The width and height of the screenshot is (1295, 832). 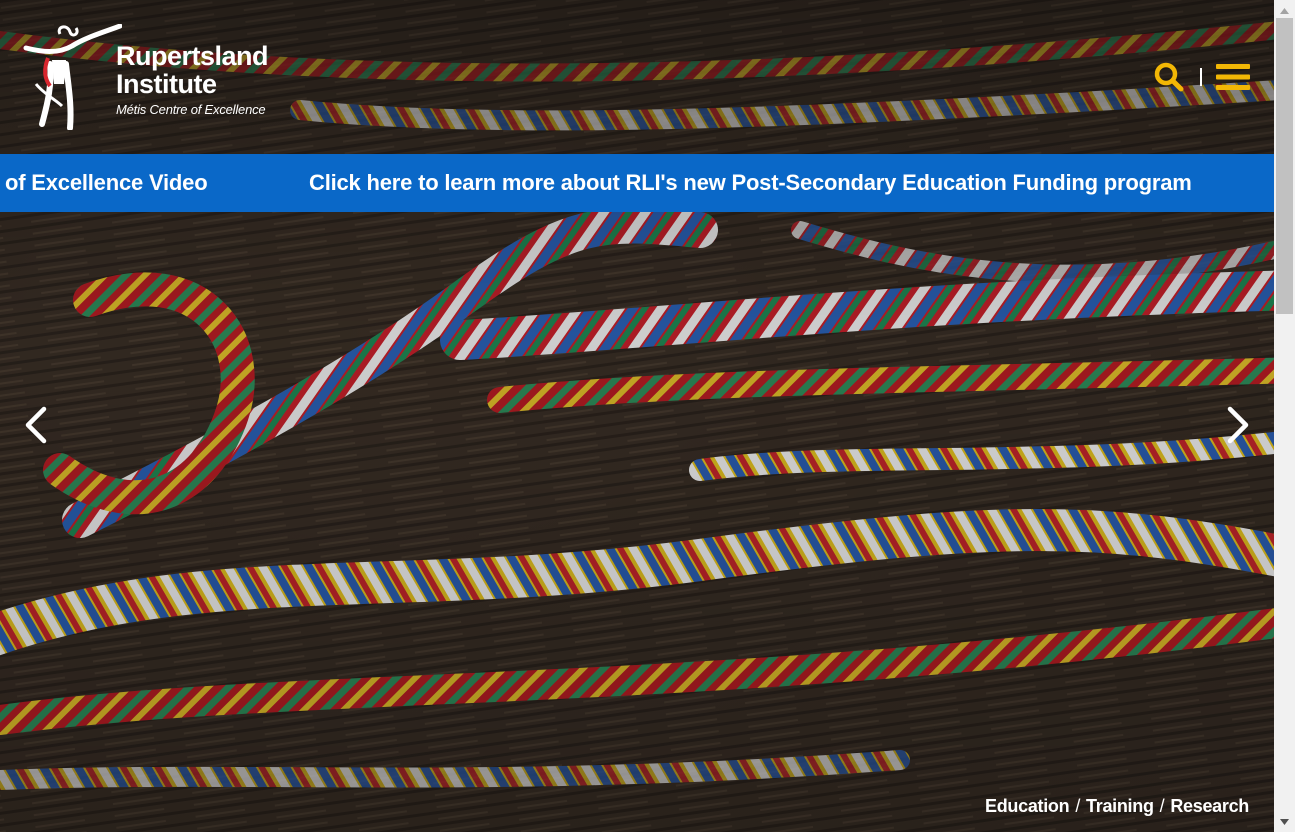 I want to click on logo-tagline: Métis Centre of Excellence, so click(x=191, y=109).